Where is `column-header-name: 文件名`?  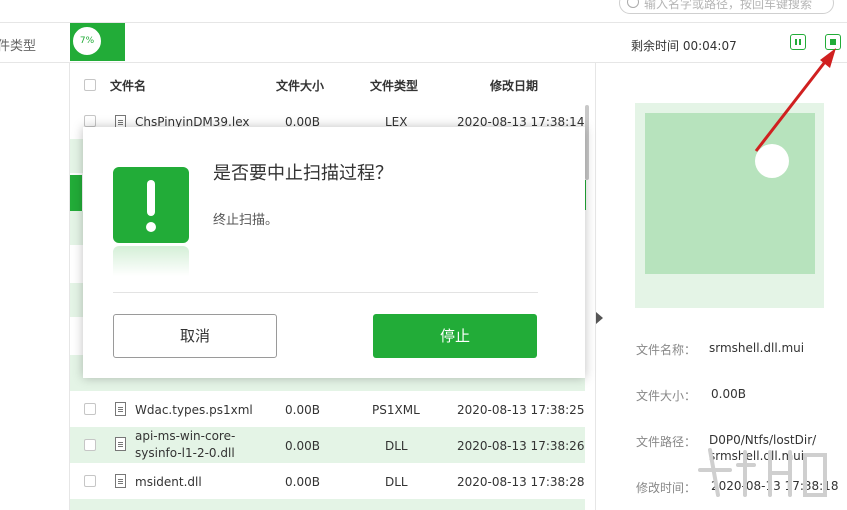 column-header-name: 文件名 is located at coordinates (128, 85).